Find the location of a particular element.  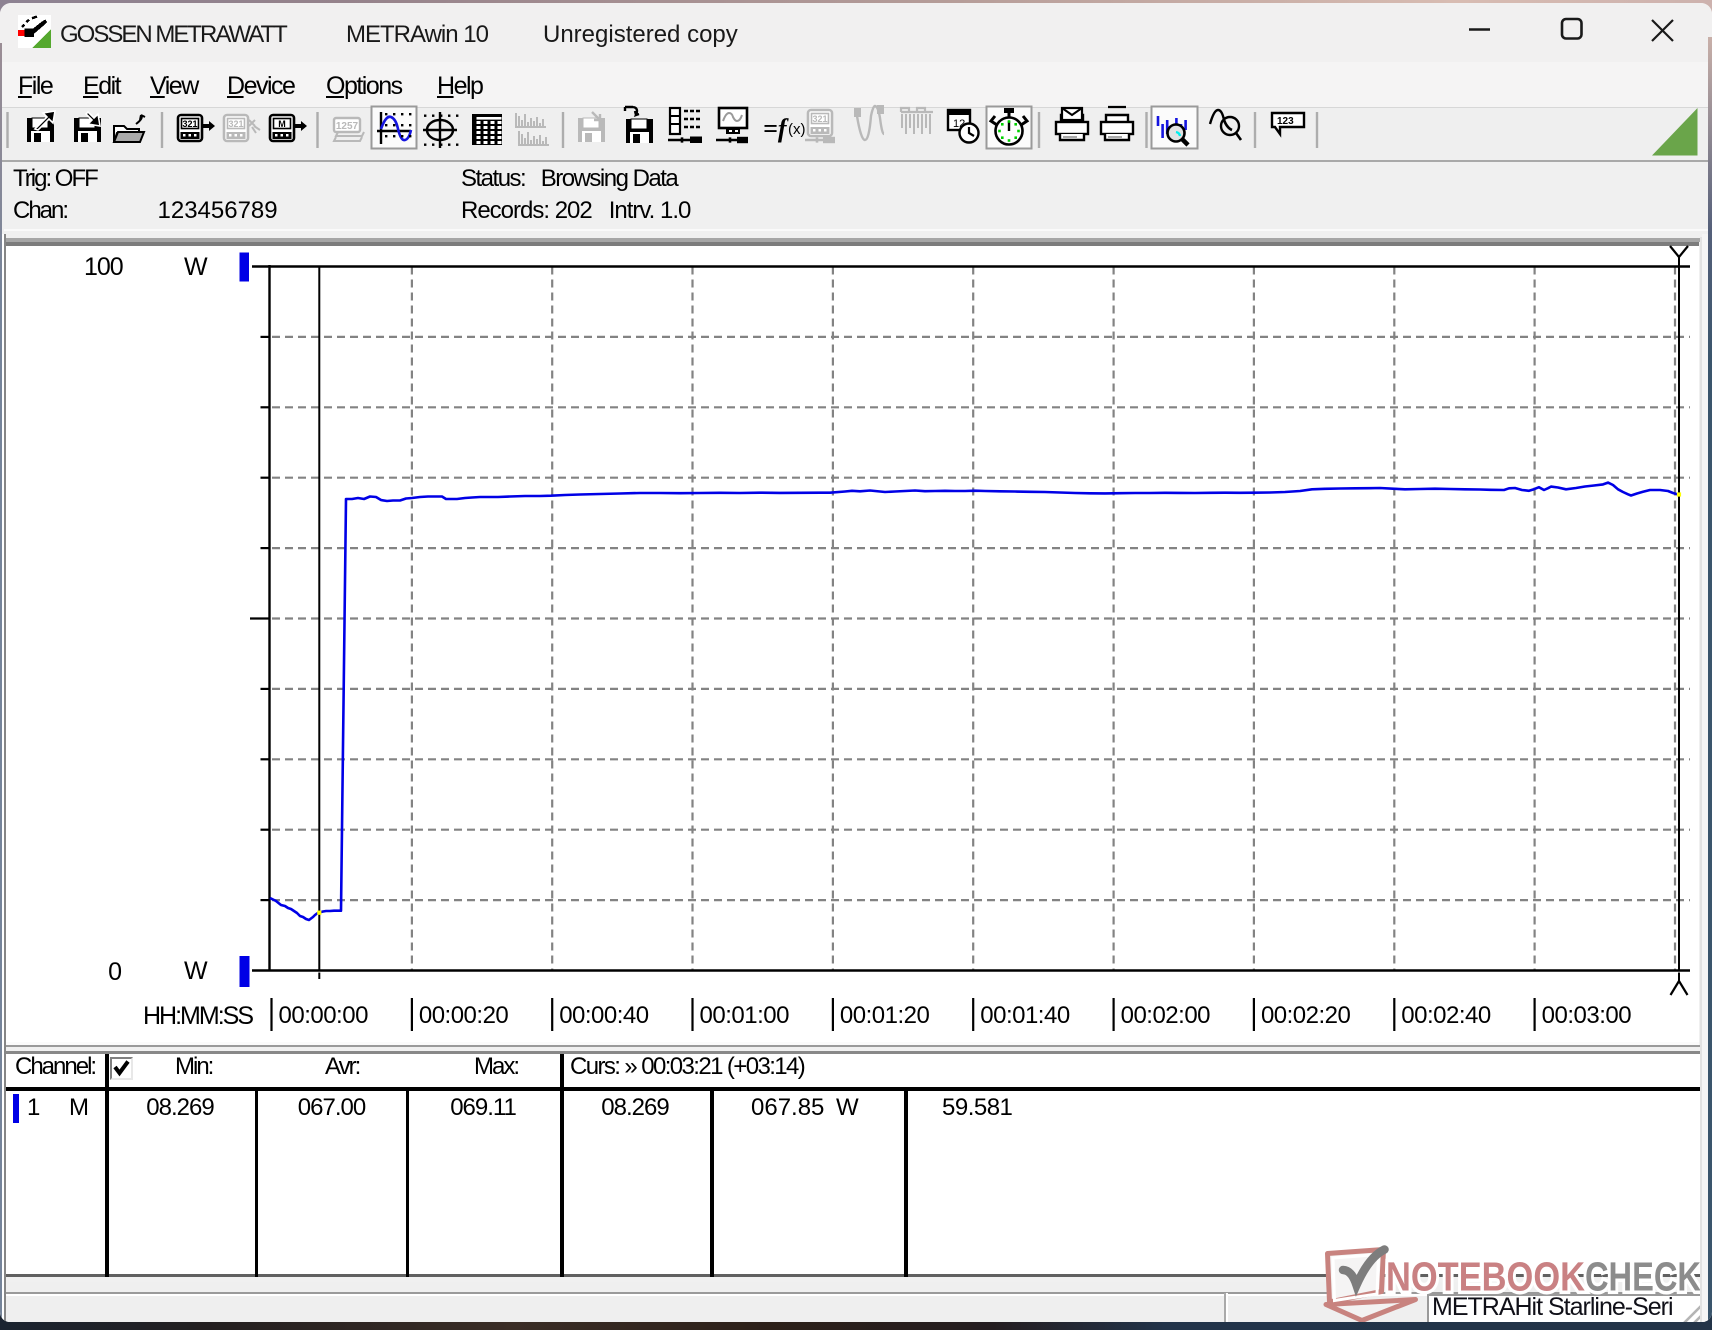

svg-text: 1257 is located at coordinates (347, 126).